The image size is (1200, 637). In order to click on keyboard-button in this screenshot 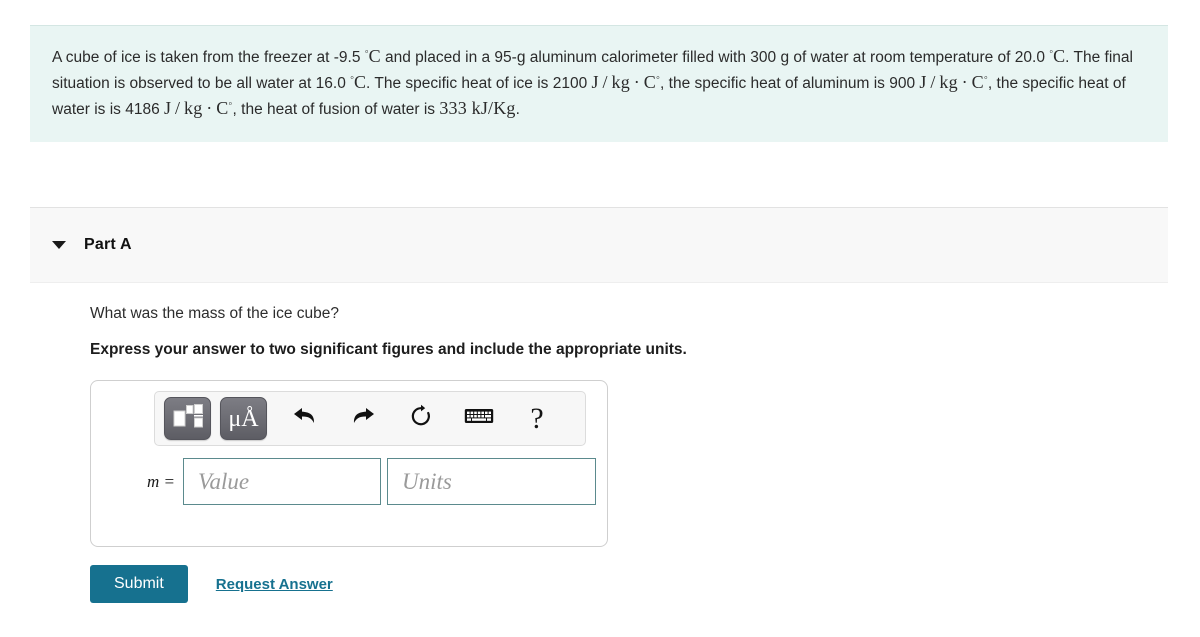, I will do `click(479, 419)`.